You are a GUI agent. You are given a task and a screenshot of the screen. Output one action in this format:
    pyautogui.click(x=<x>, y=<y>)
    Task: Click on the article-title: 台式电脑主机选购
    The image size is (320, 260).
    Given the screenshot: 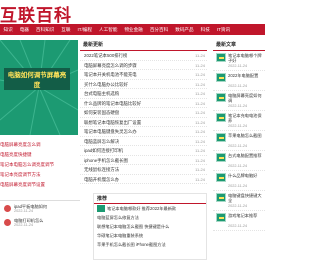 What is the action you would take?
    pyautogui.click(x=101, y=94)
    